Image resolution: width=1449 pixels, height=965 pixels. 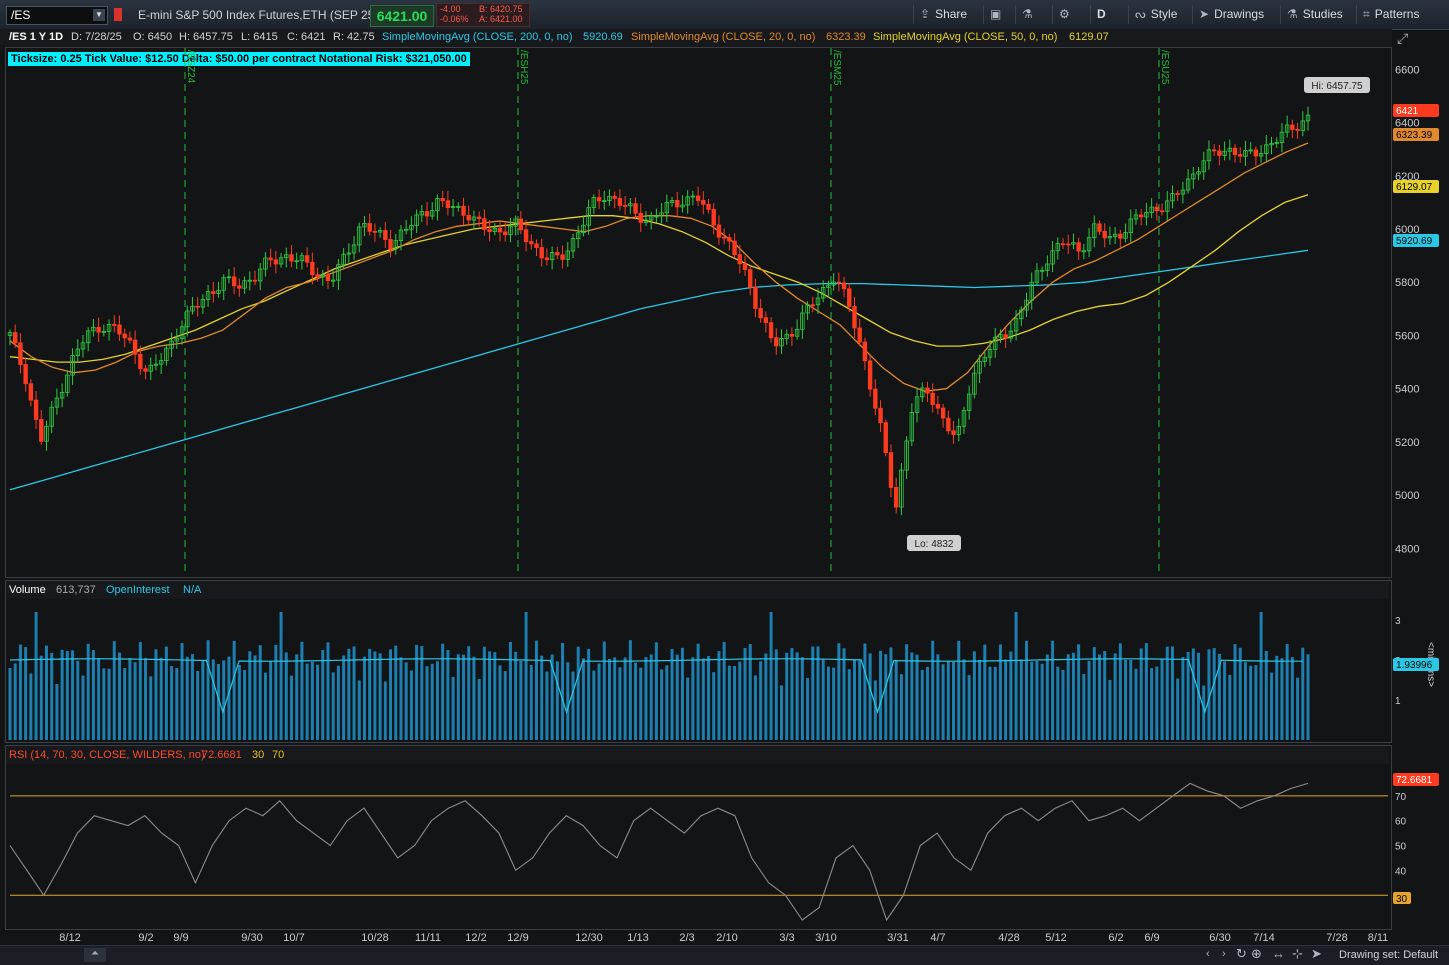 What do you see at coordinates (1336, 938) in the screenshot?
I see `x-tick-label: 7/28` at bounding box center [1336, 938].